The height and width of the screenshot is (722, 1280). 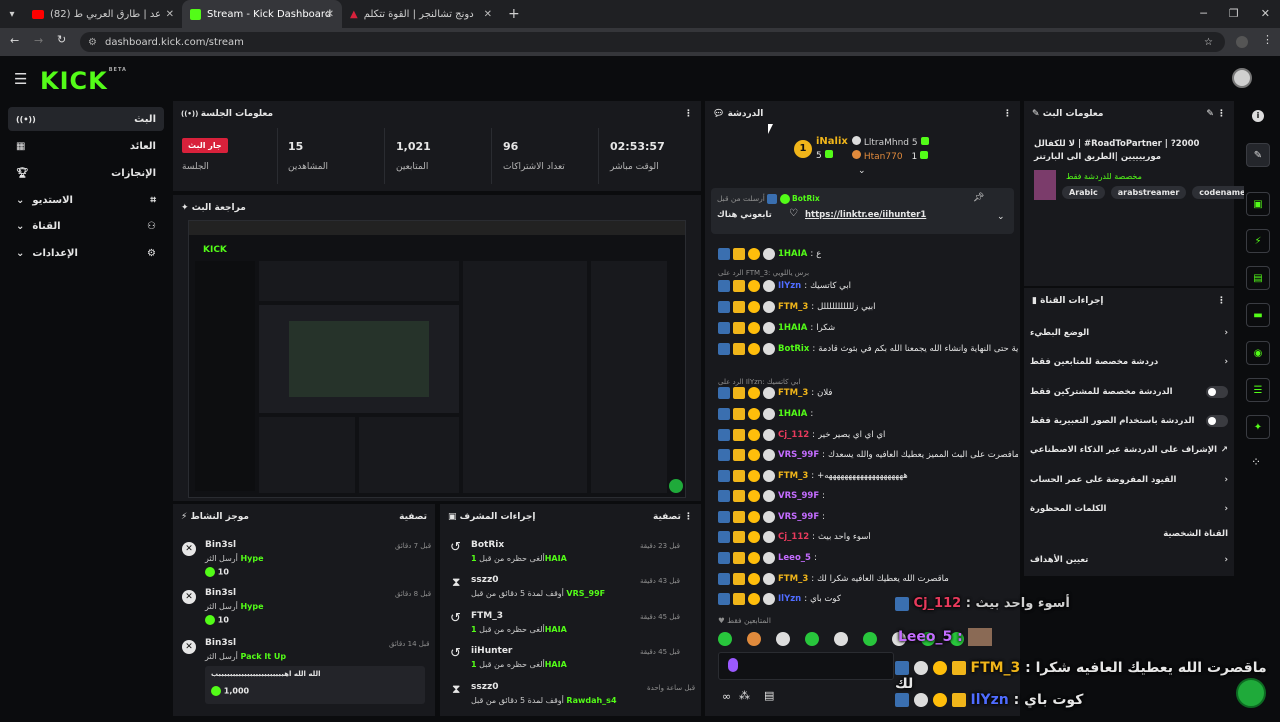 I want to click on minimize-icon: ─, so click(x=1203, y=13).